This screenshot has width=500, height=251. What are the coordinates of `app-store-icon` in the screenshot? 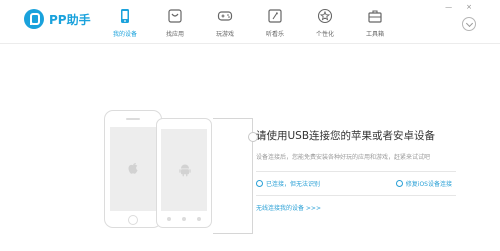 It's located at (175, 16).